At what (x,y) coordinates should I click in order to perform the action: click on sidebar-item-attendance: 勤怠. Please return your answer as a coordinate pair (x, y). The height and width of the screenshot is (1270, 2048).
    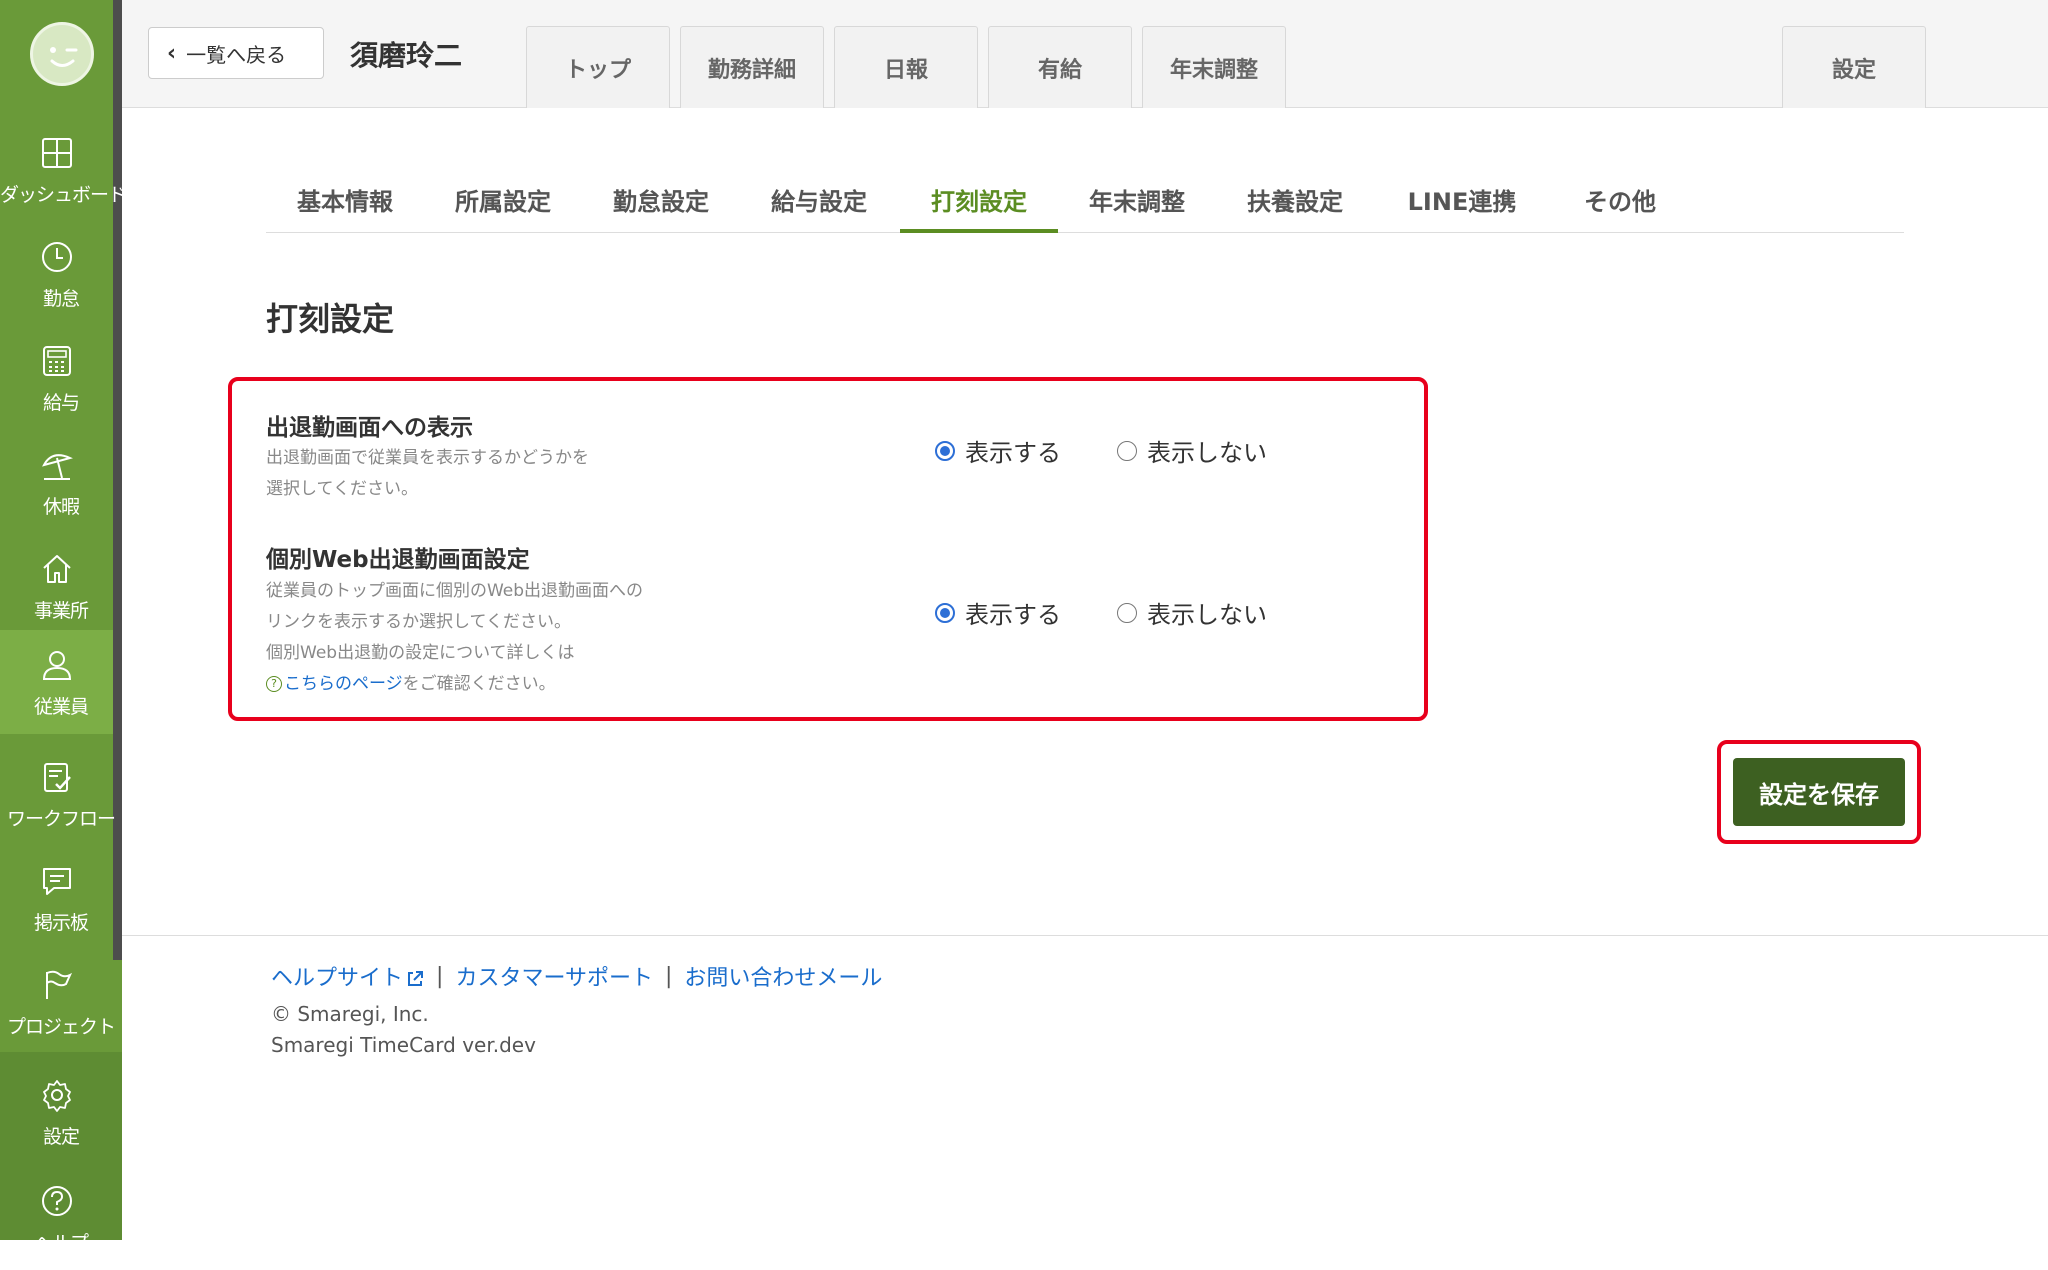
    Looking at the image, I should click on (56, 274).